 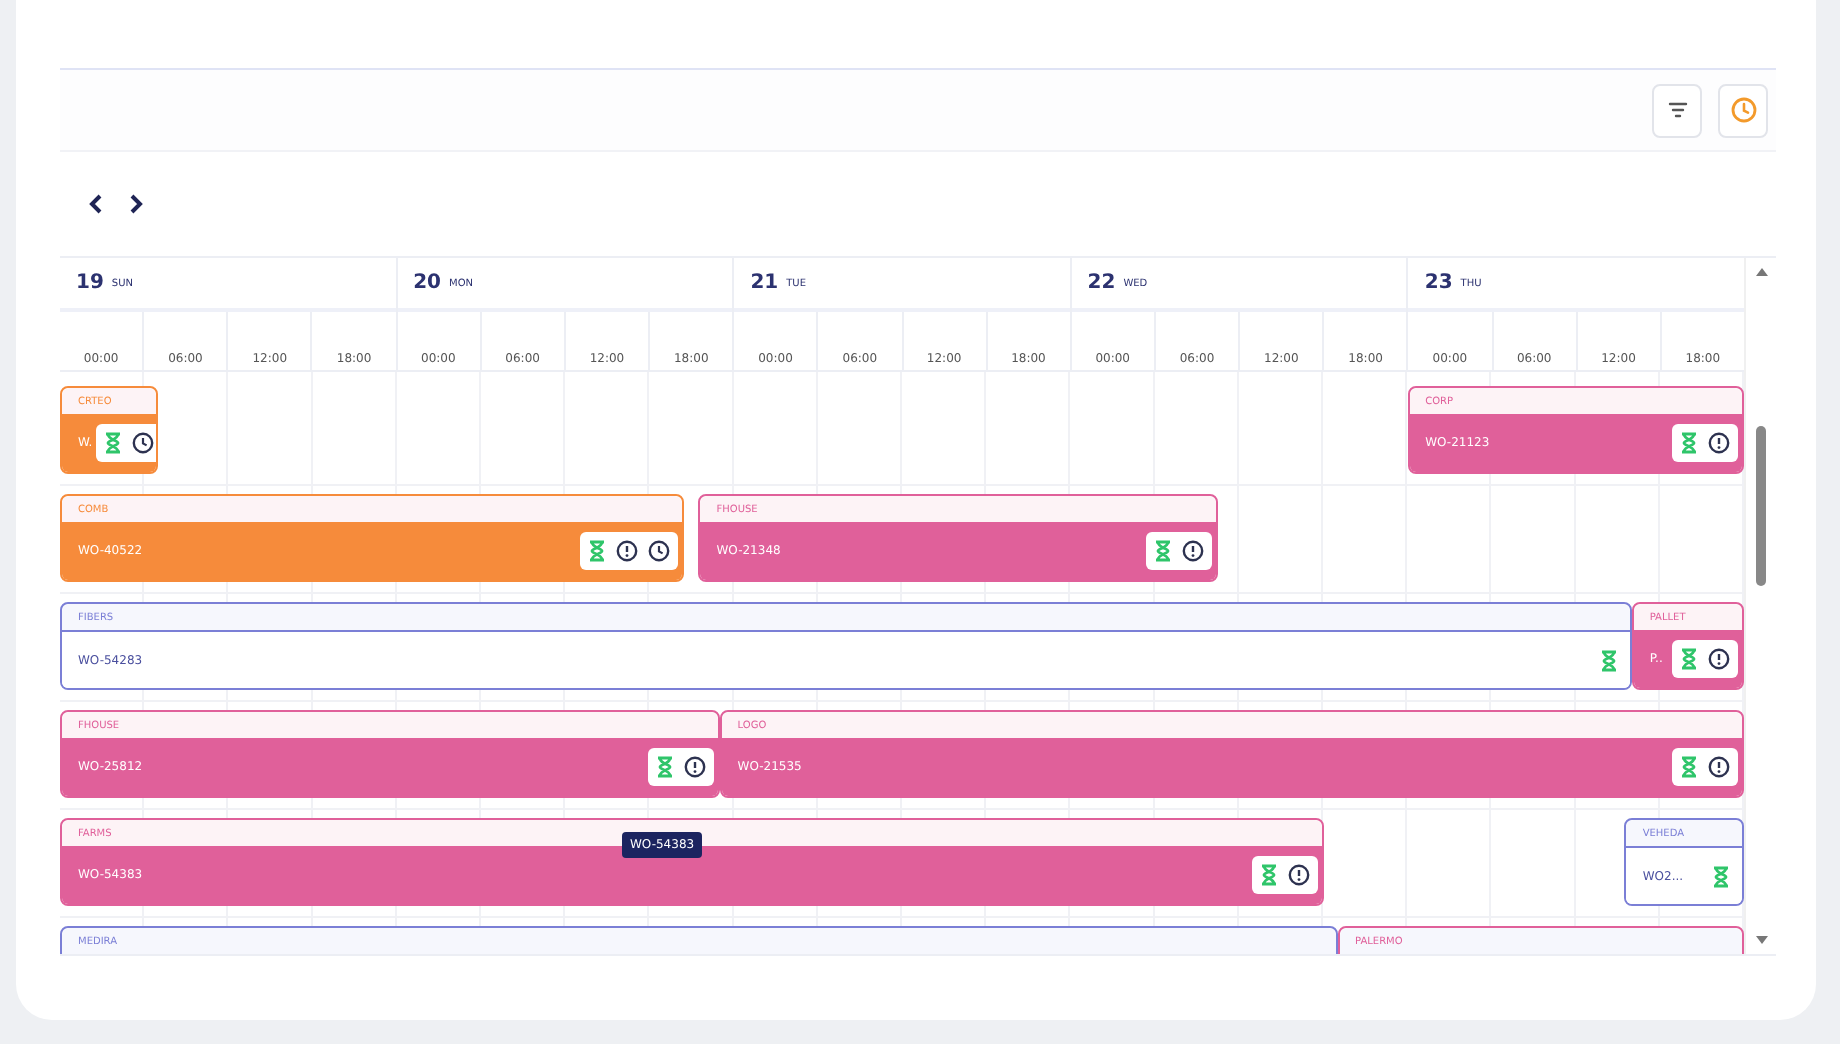 I want to click on chevron-right-icon, so click(x=136, y=204).